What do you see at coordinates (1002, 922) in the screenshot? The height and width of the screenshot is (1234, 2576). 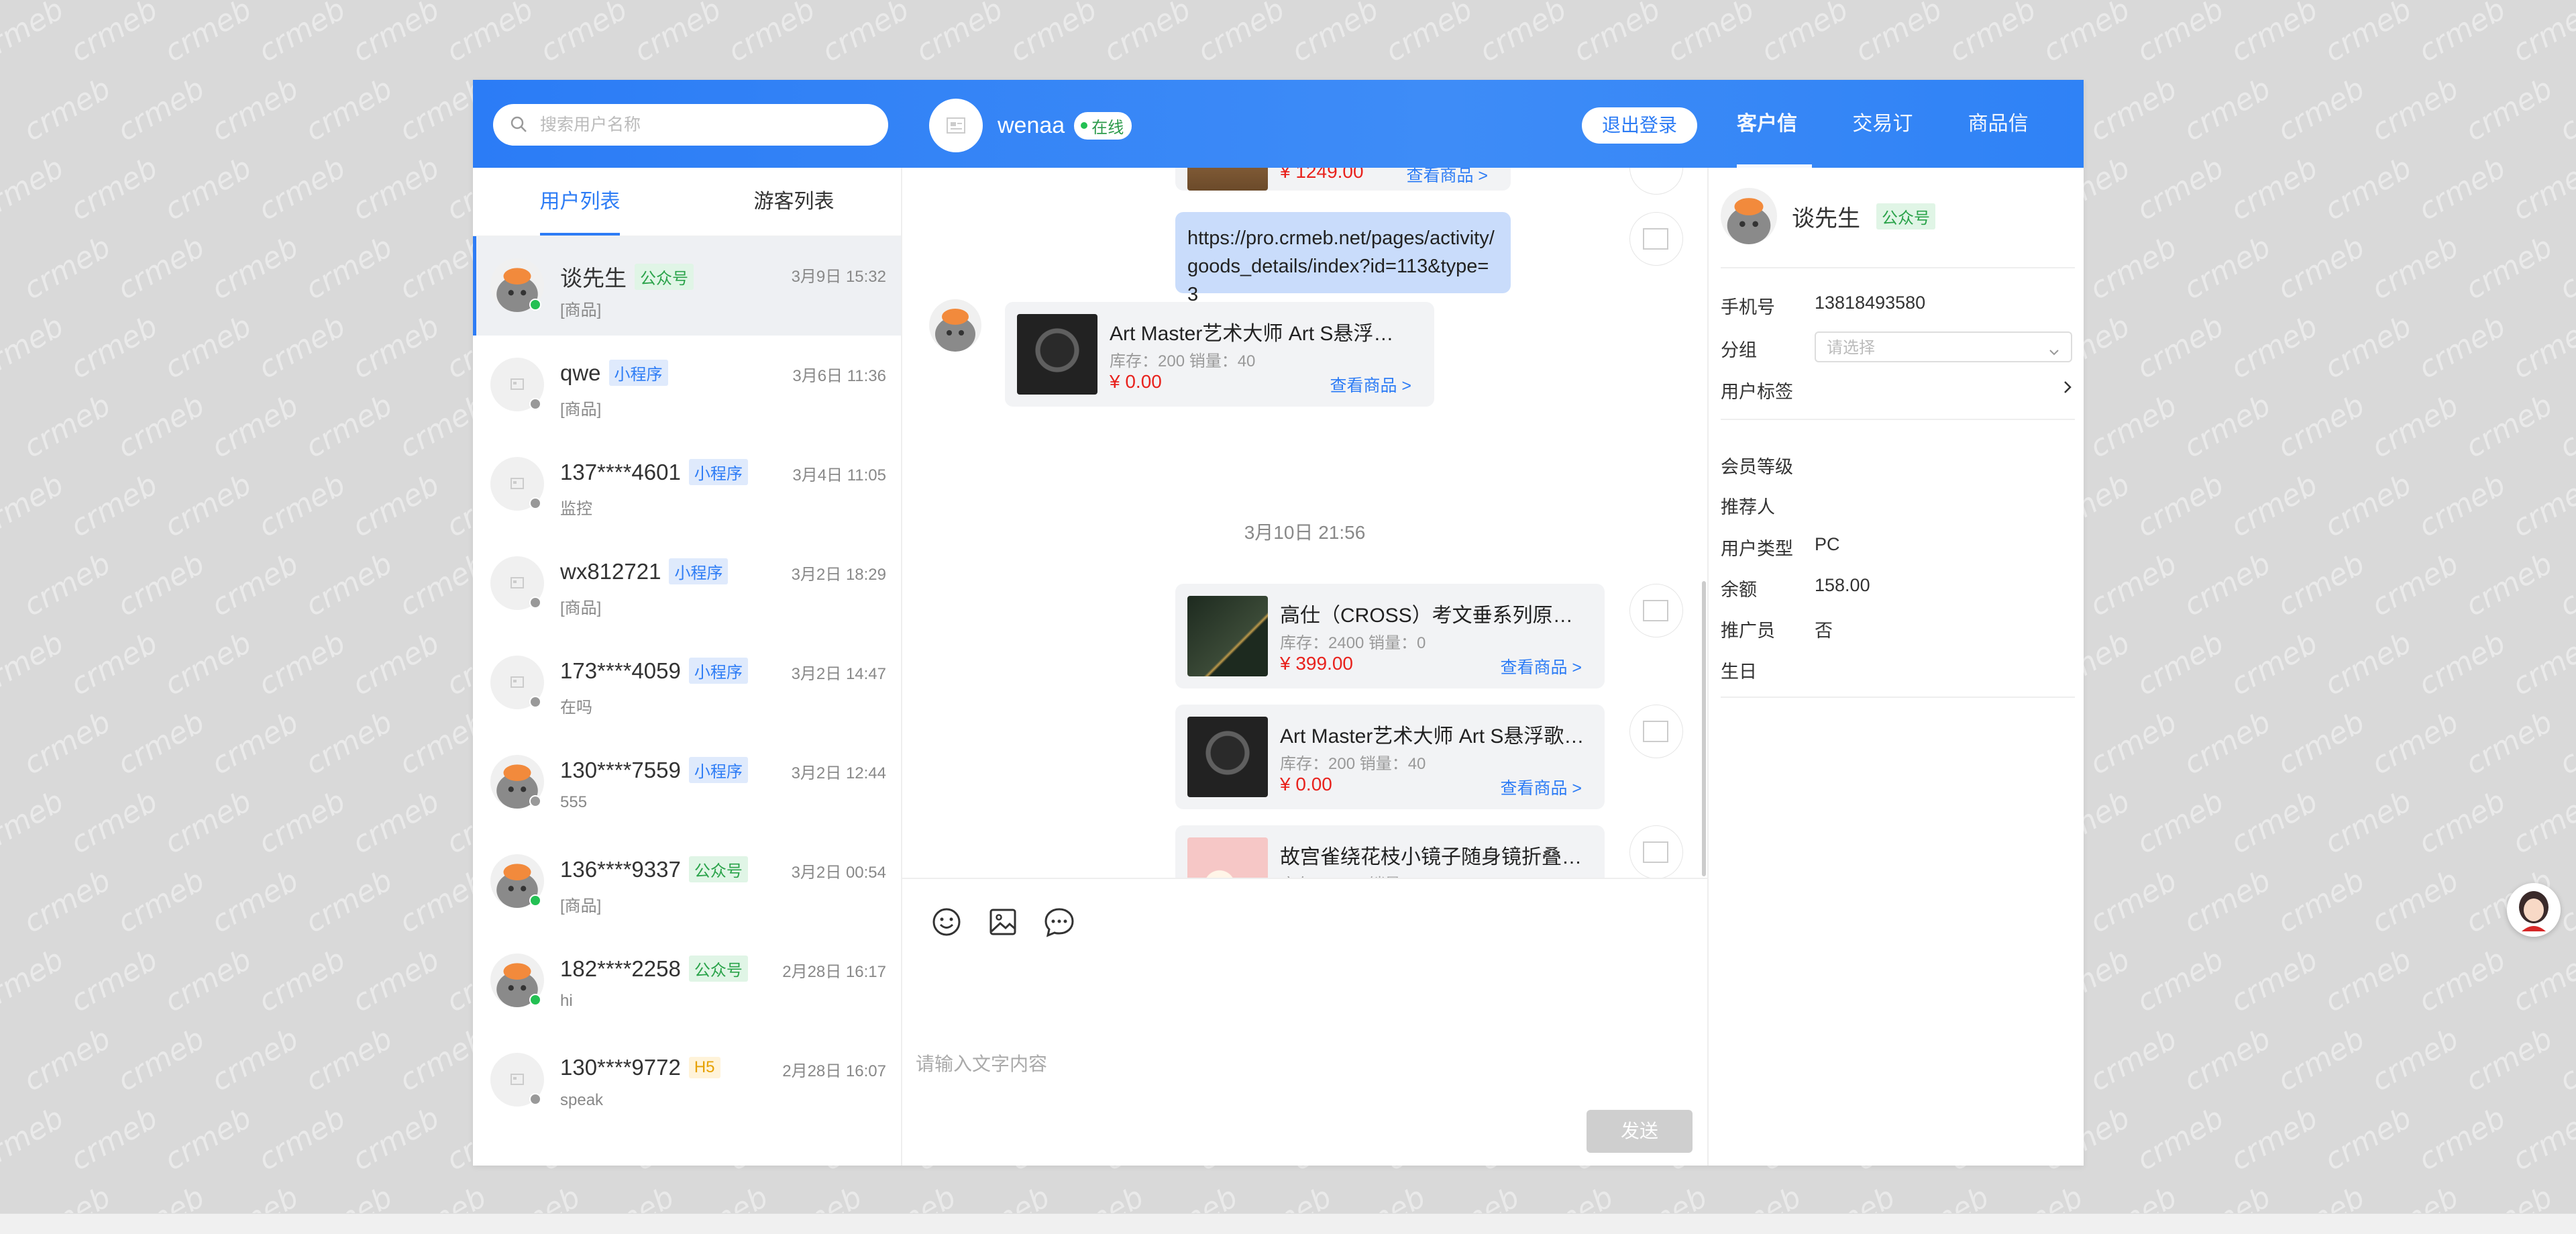 I see `image-icon` at bounding box center [1002, 922].